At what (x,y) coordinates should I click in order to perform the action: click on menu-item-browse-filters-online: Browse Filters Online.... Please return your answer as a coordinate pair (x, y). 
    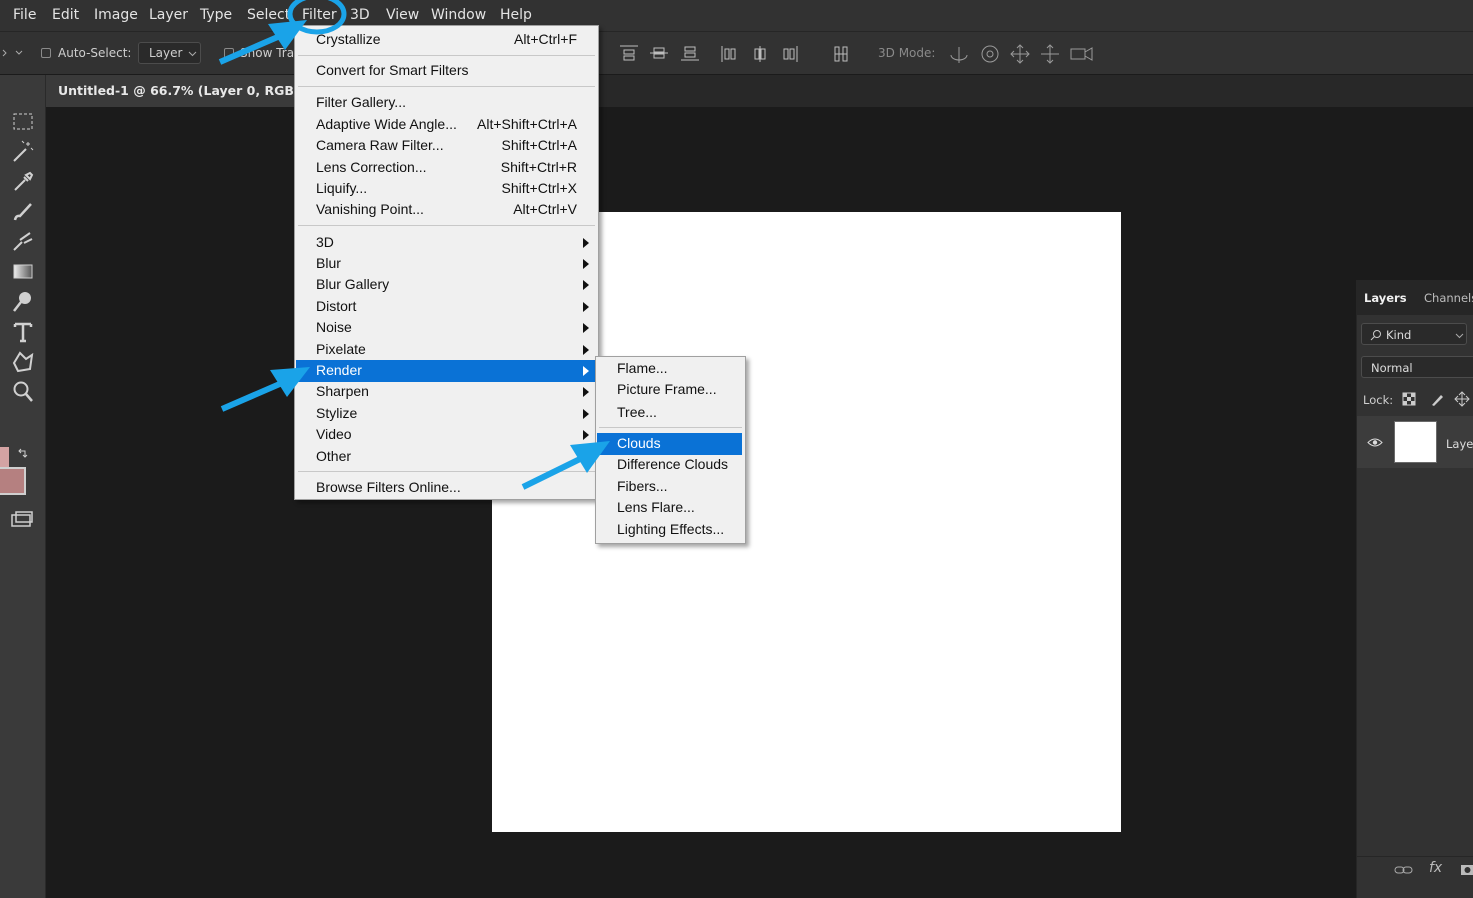
    Looking at the image, I should click on (446, 488).